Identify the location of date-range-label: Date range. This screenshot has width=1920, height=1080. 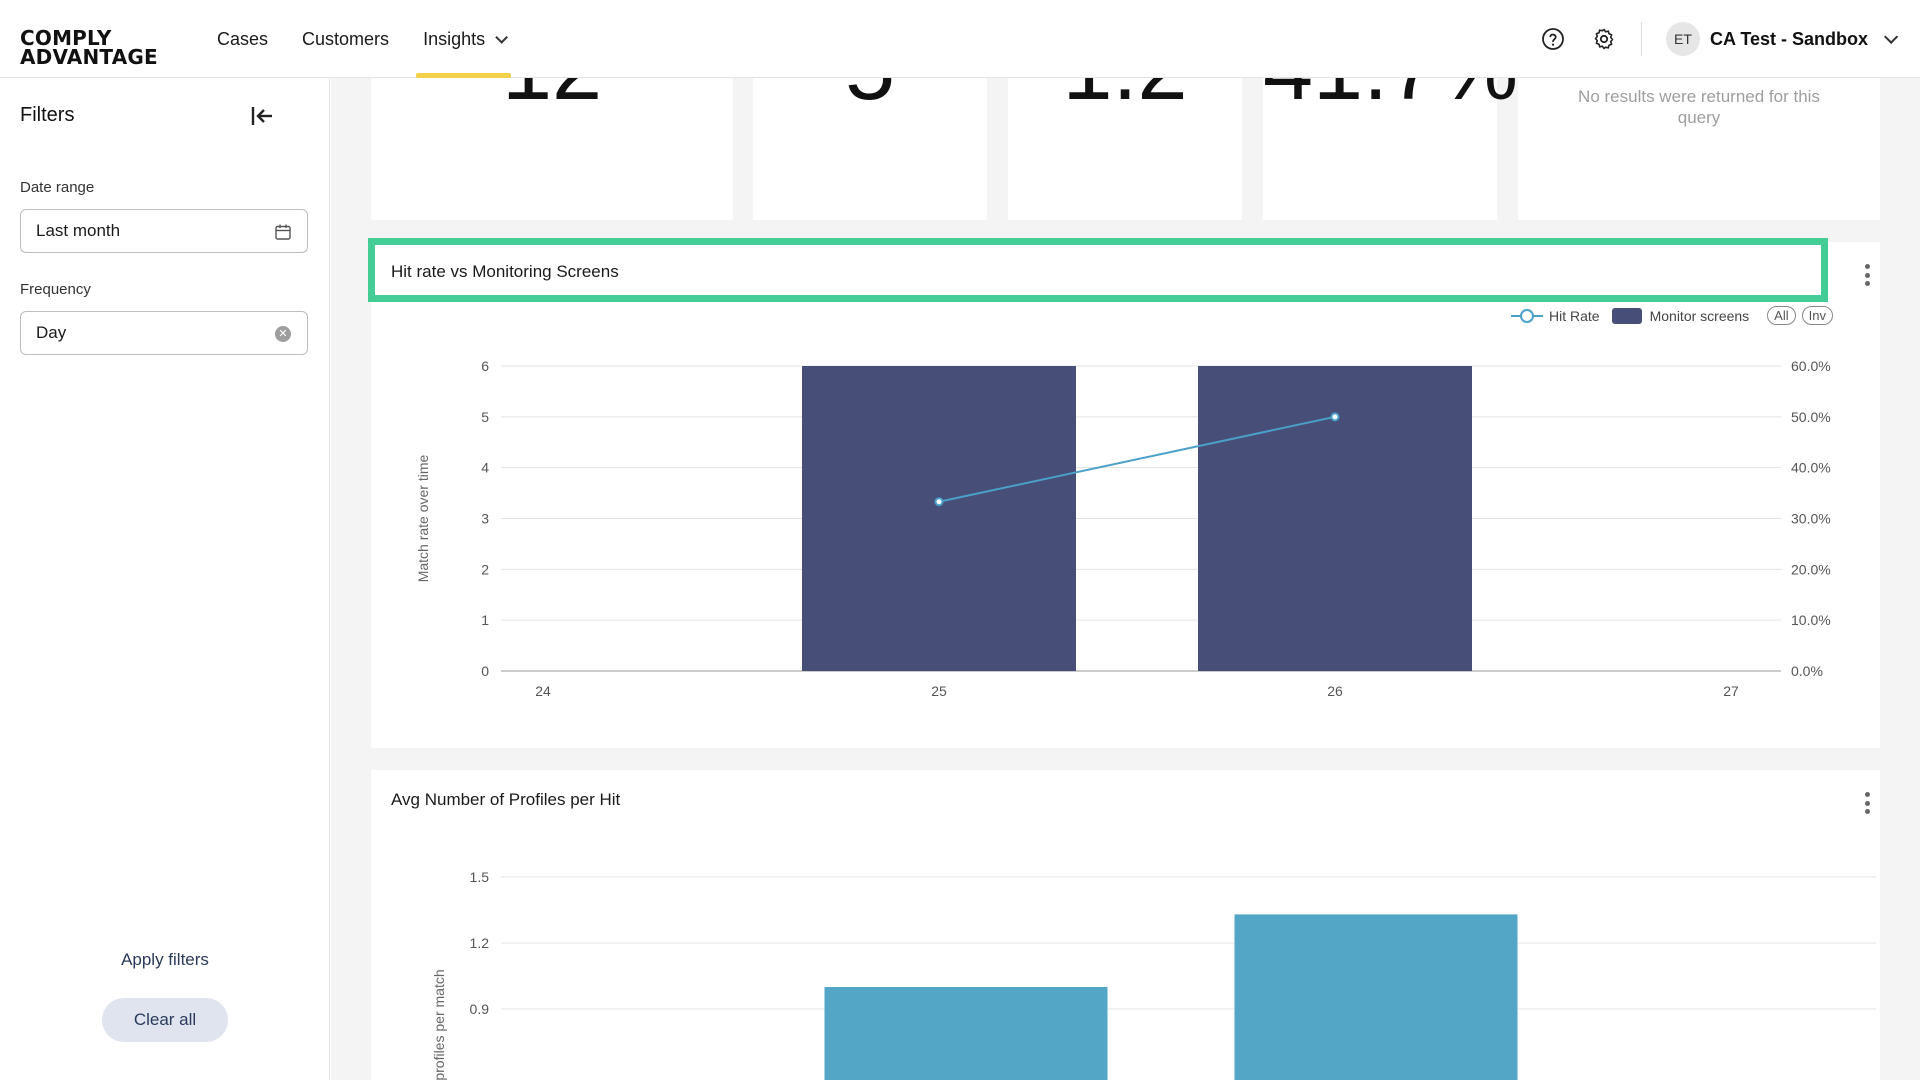
(57, 187).